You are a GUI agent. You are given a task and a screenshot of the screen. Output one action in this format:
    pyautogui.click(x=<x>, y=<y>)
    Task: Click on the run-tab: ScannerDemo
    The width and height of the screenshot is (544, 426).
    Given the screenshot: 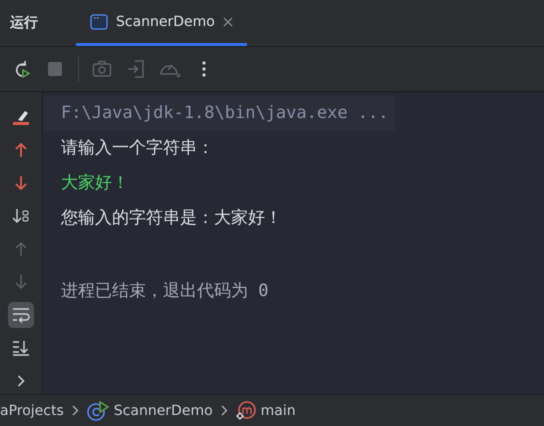 What is the action you would take?
    pyautogui.click(x=161, y=23)
    